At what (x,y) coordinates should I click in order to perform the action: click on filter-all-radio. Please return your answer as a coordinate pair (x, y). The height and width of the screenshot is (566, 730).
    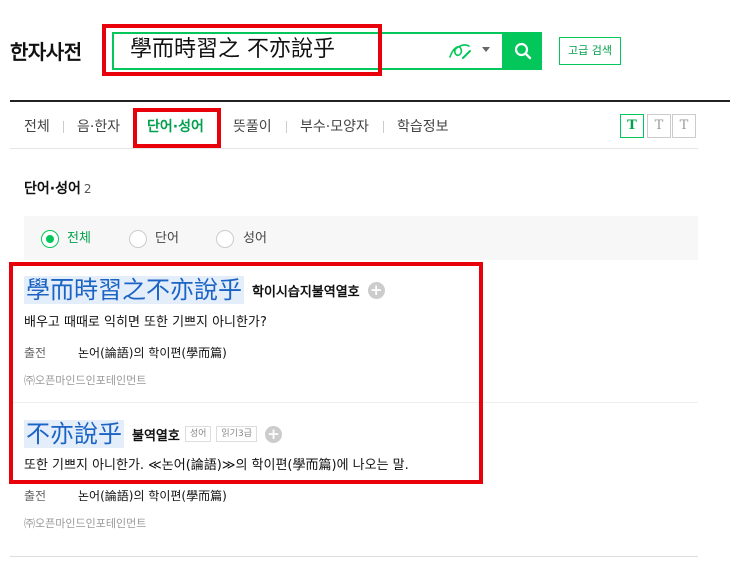
    Looking at the image, I should click on (50, 239).